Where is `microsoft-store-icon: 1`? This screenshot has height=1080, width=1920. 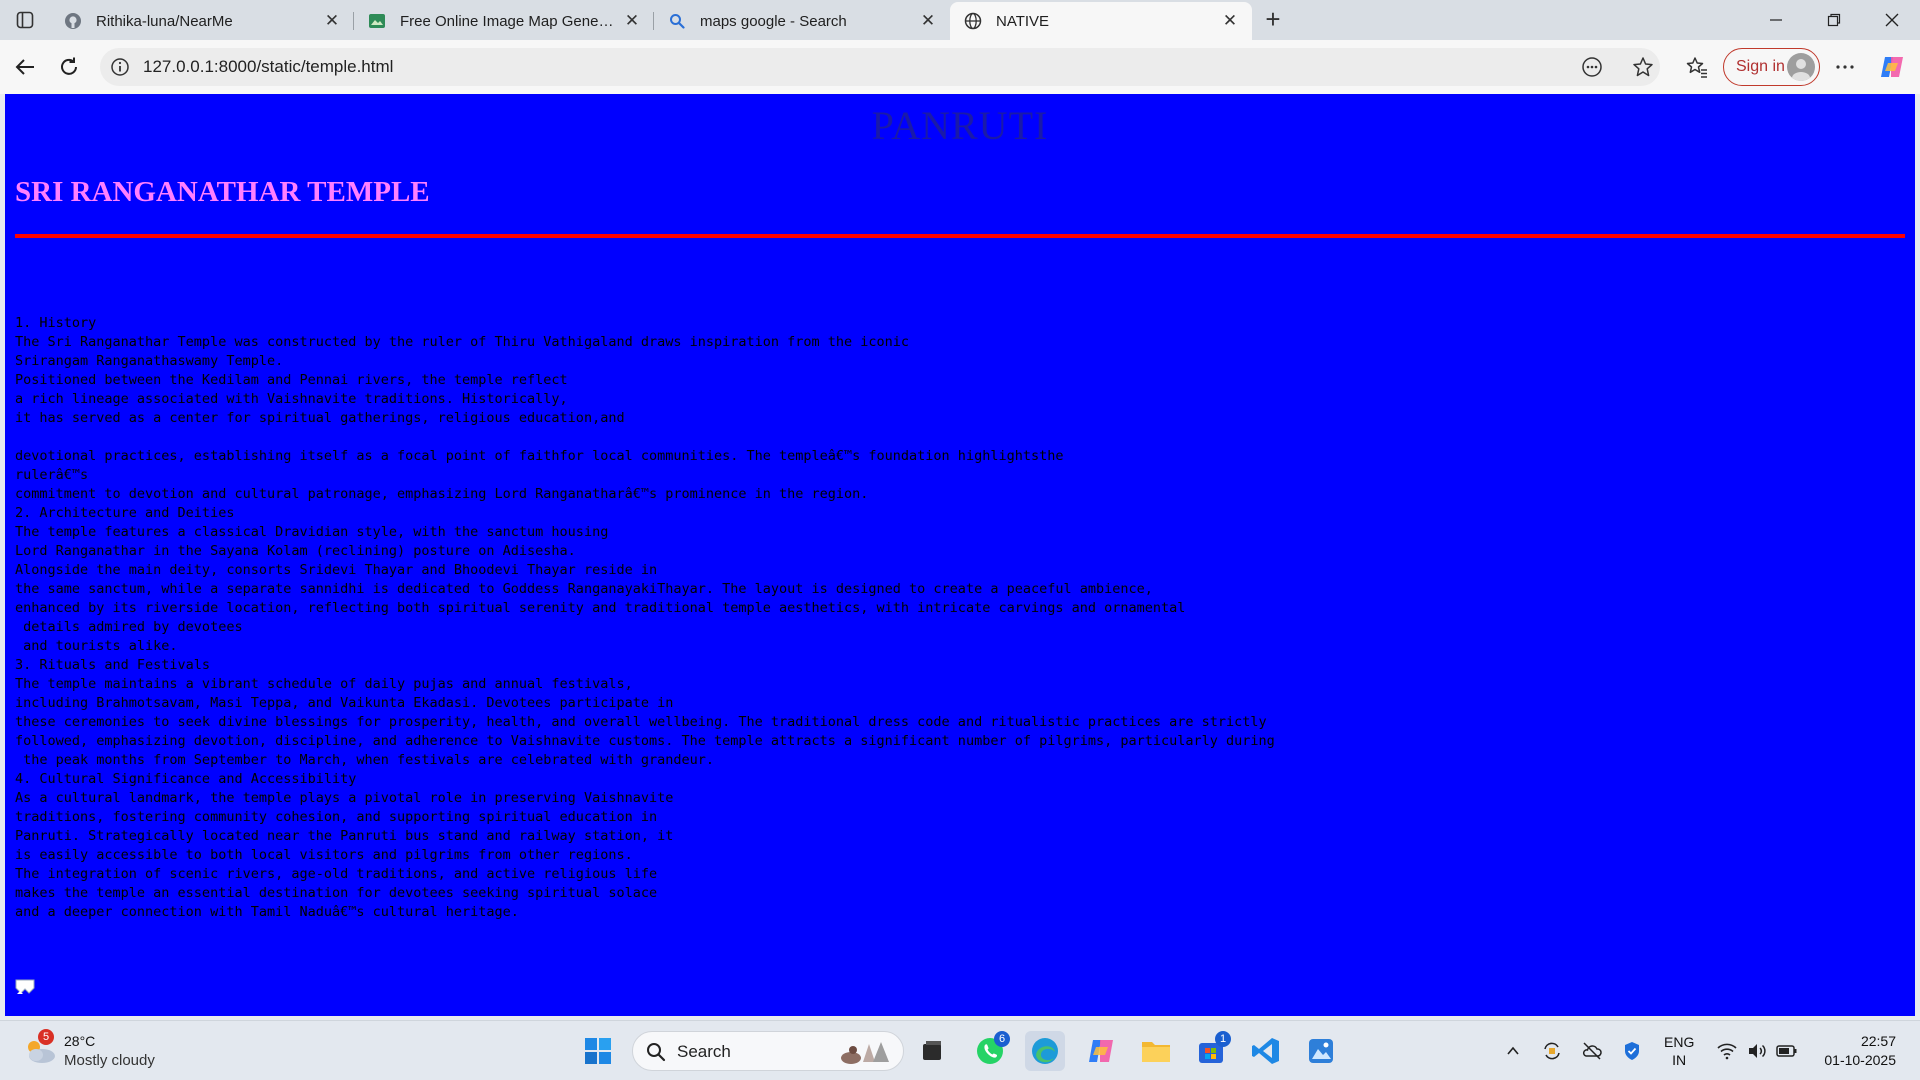
microsoft-store-icon: 1 is located at coordinates (1211, 1051).